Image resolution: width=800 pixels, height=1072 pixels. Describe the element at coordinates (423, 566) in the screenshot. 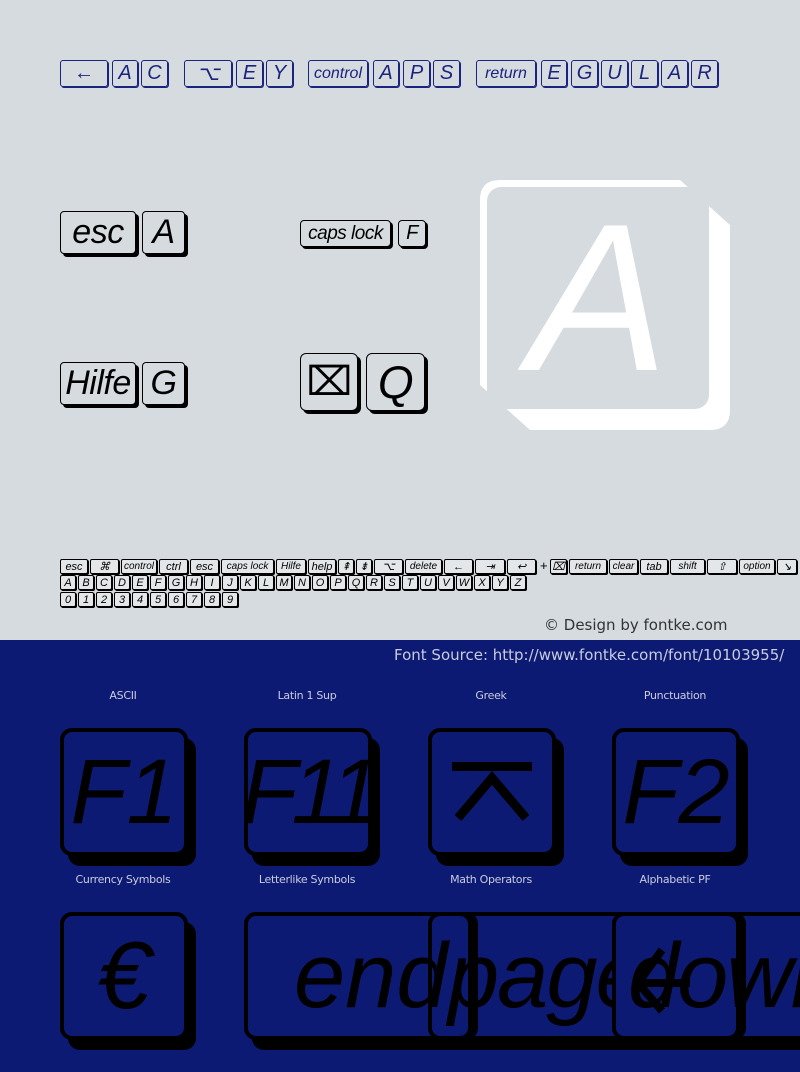

I see `charset-key: delete` at that location.